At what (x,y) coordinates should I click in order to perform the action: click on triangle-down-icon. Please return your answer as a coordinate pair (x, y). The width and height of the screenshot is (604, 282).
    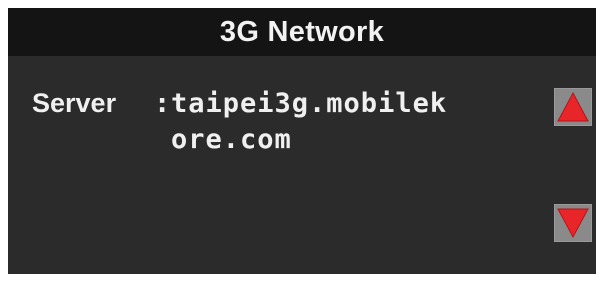
    Looking at the image, I should click on (573, 223).